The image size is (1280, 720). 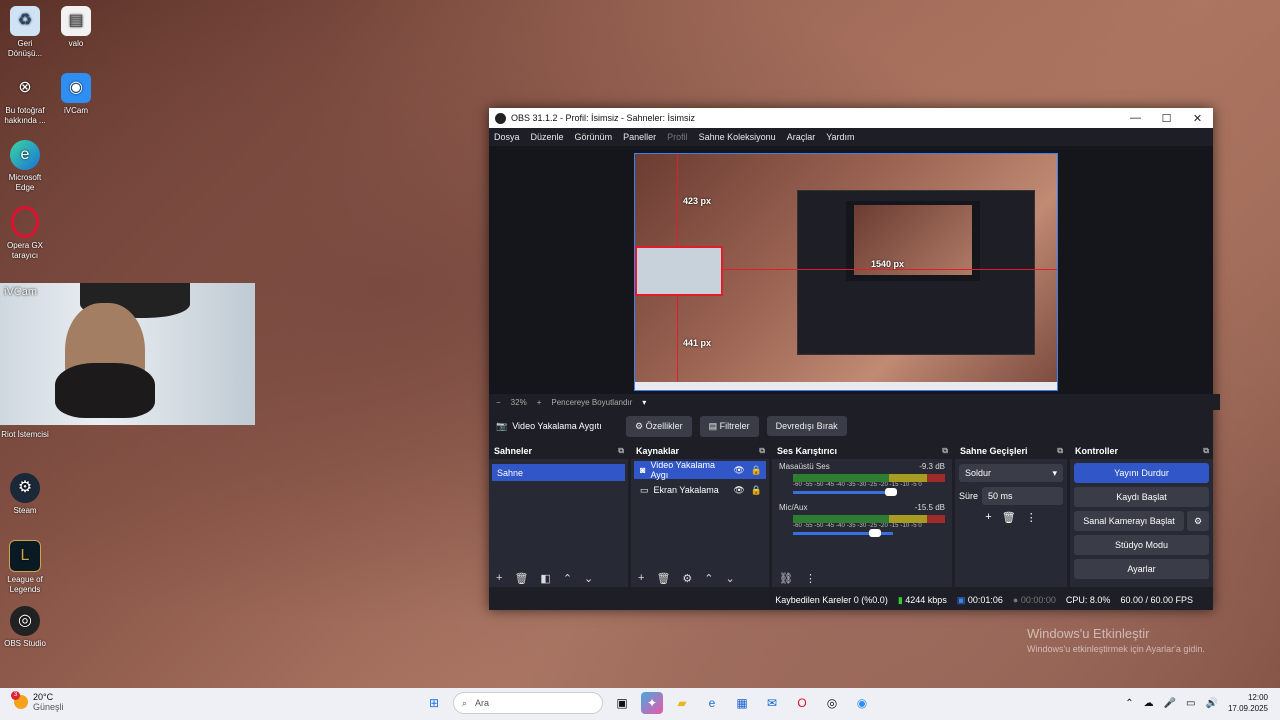 What do you see at coordinates (806, 426) in the screenshot?
I see `deactivate-button: Devredışı Bırak` at bounding box center [806, 426].